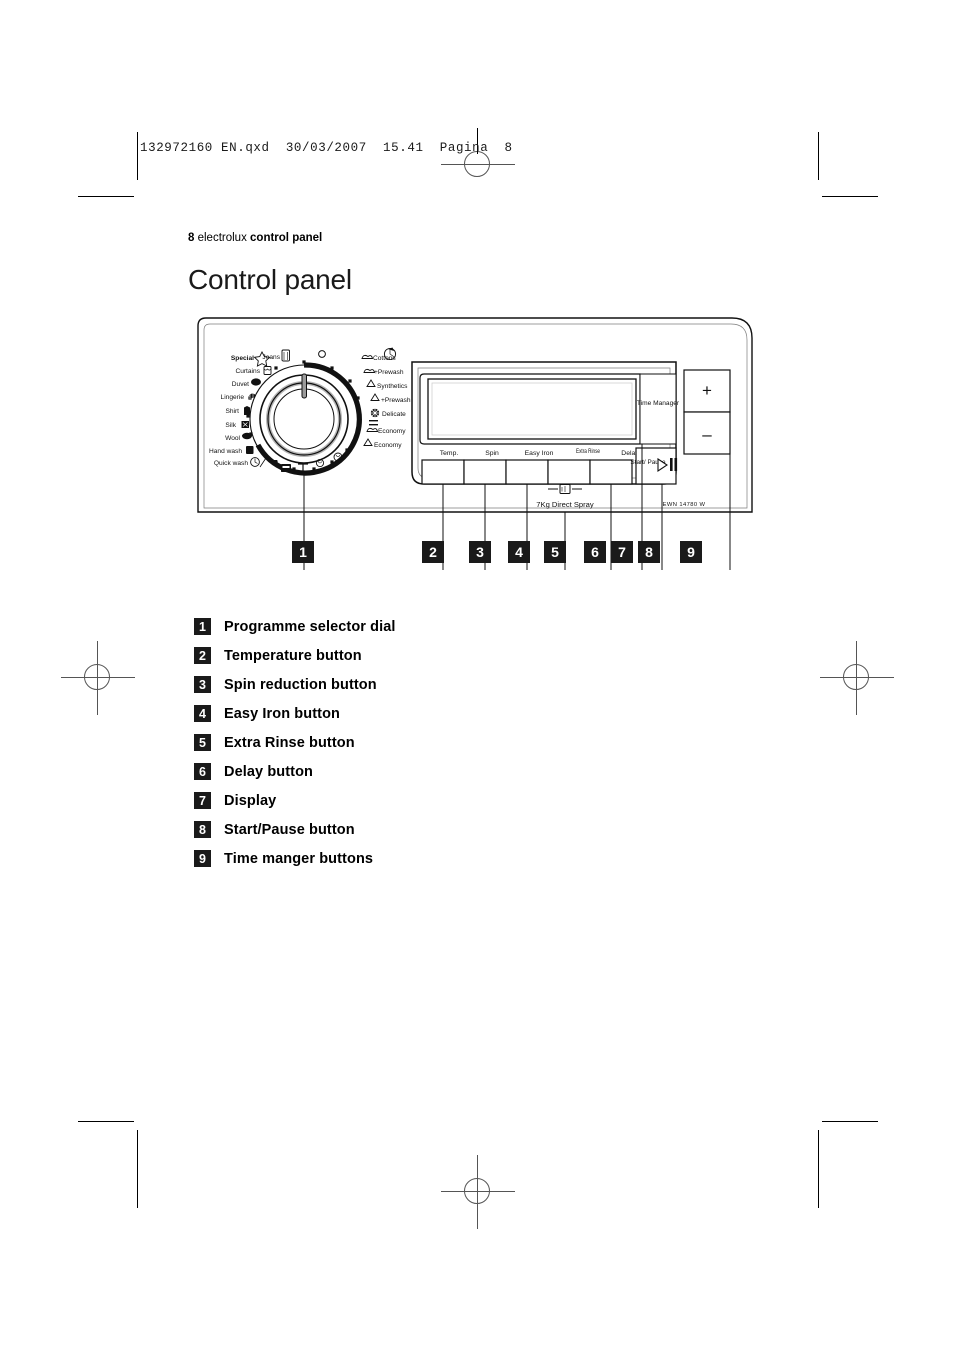  Describe the element at coordinates (202, 626) in the screenshot. I see `legend-number-1: 1` at that location.